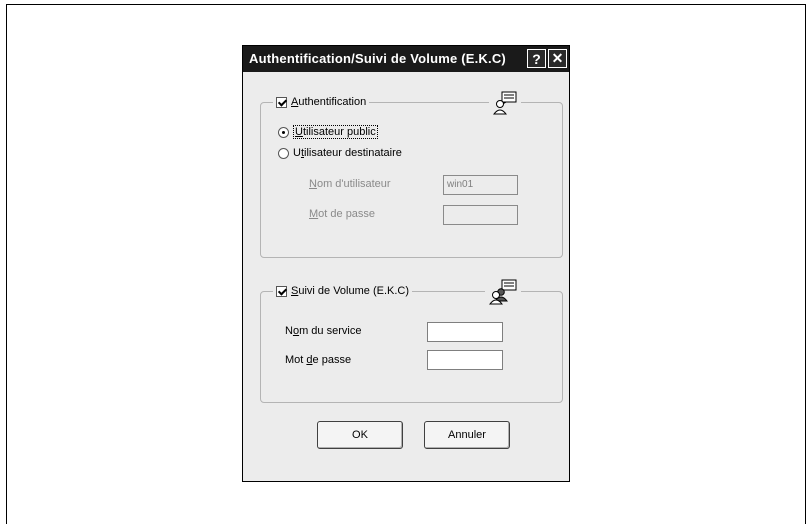  What do you see at coordinates (329, 102) in the screenshot?
I see `auth-label: Authentification` at bounding box center [329, 102].